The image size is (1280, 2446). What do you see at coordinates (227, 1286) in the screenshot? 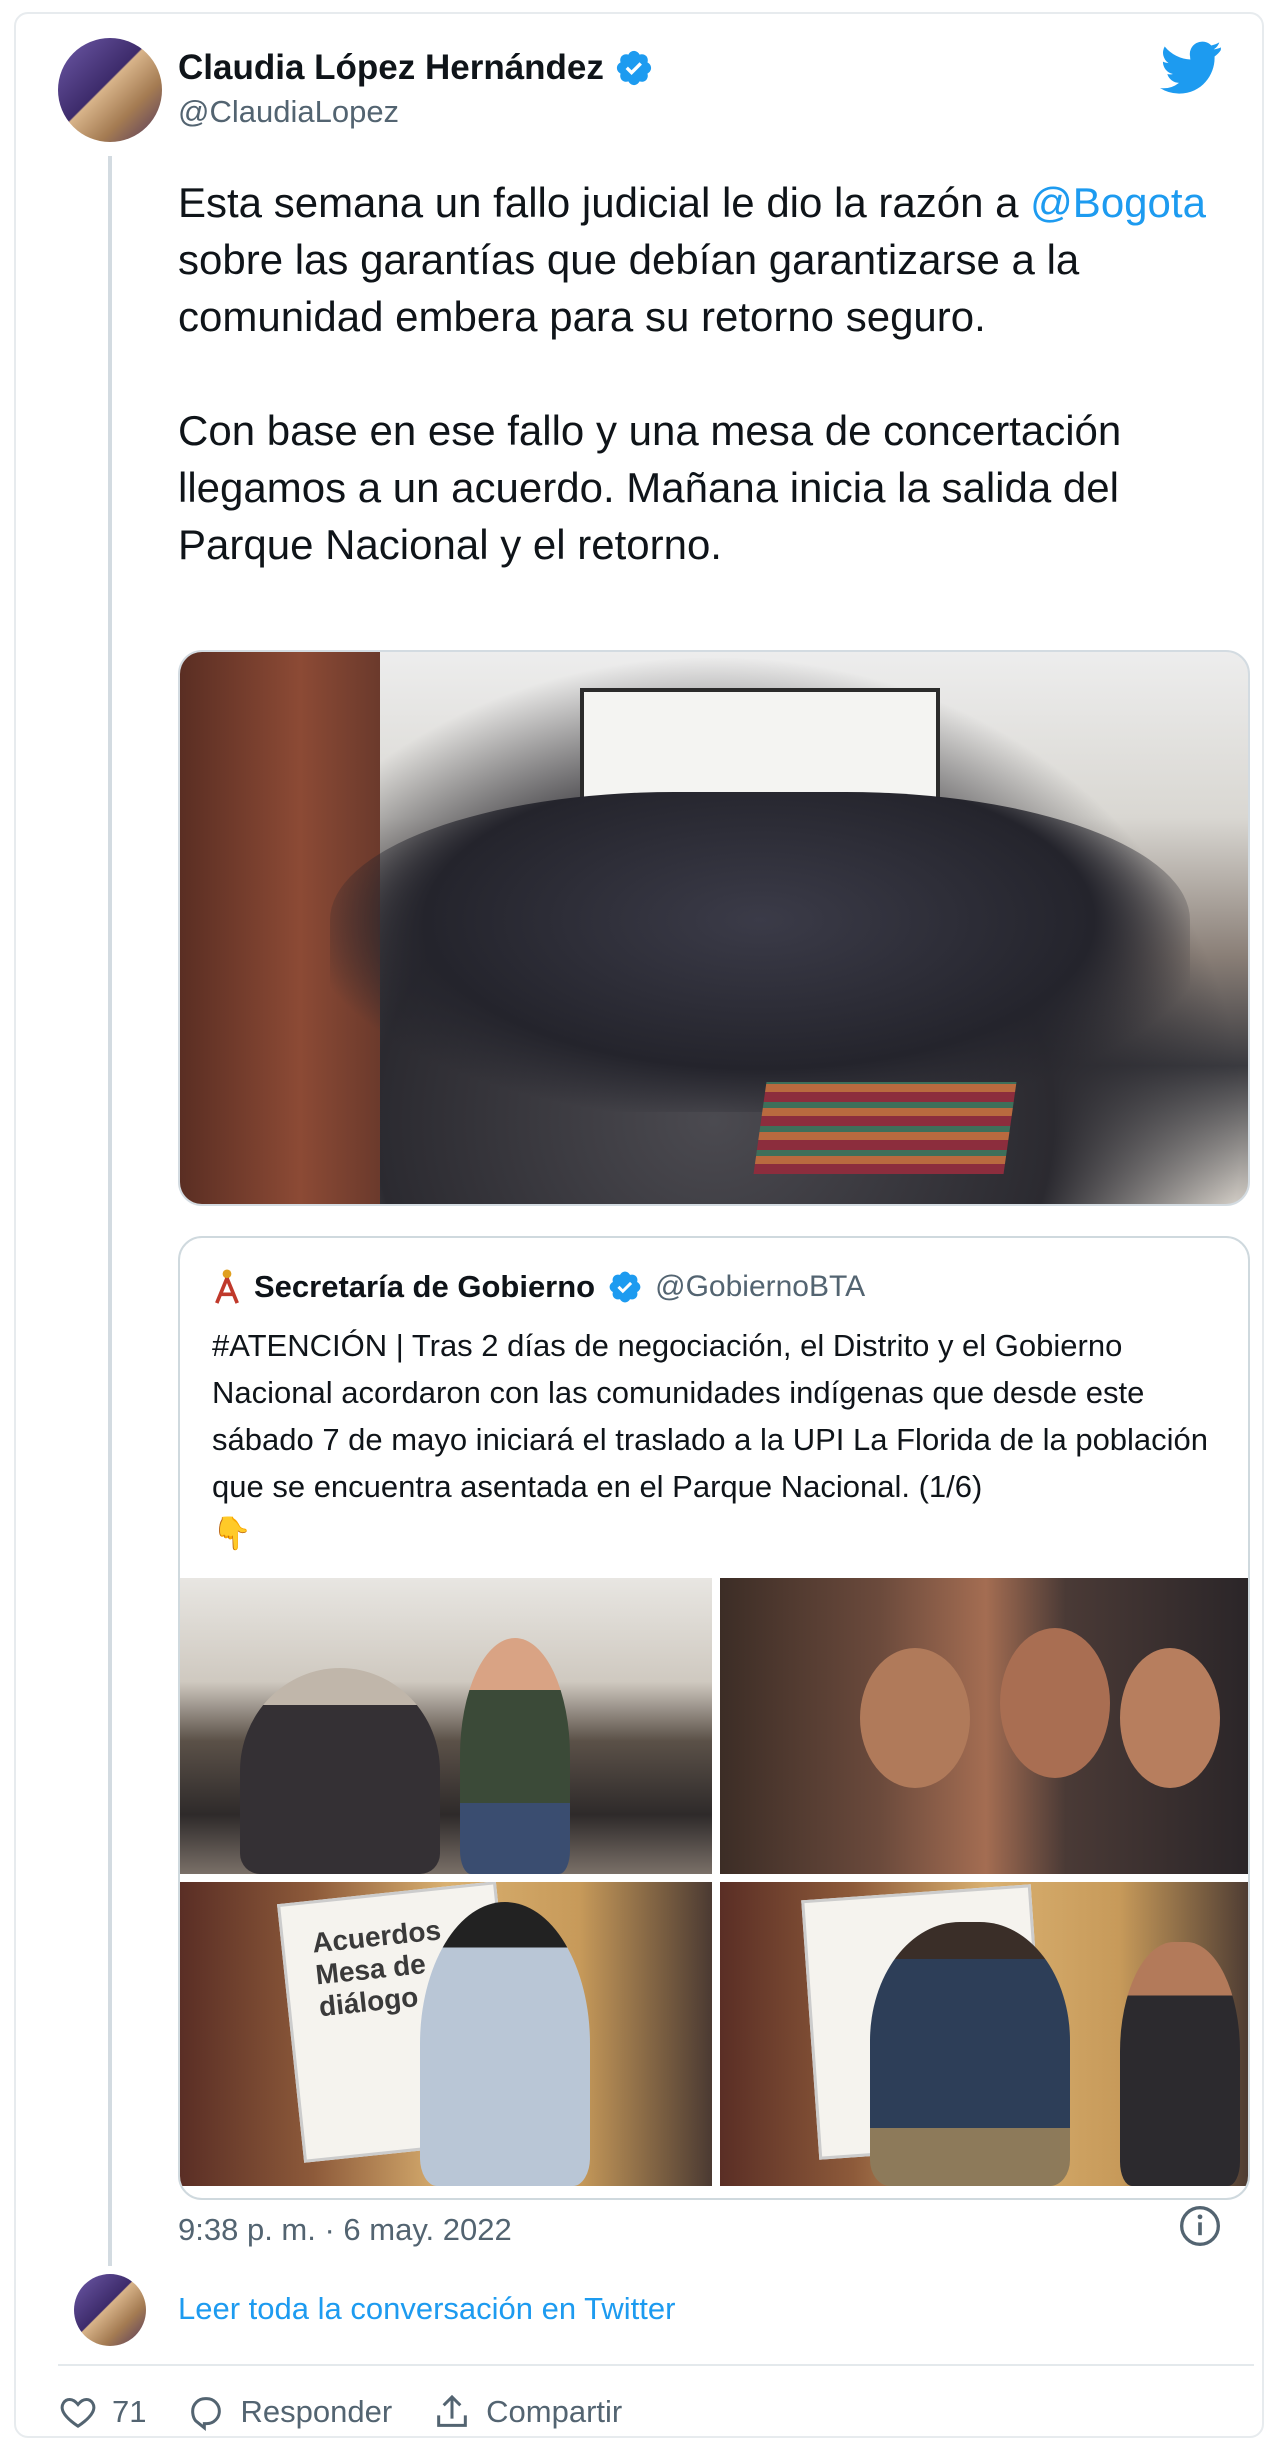
I see `gobierno-logo-icon` at bounding box center [227, 1286].